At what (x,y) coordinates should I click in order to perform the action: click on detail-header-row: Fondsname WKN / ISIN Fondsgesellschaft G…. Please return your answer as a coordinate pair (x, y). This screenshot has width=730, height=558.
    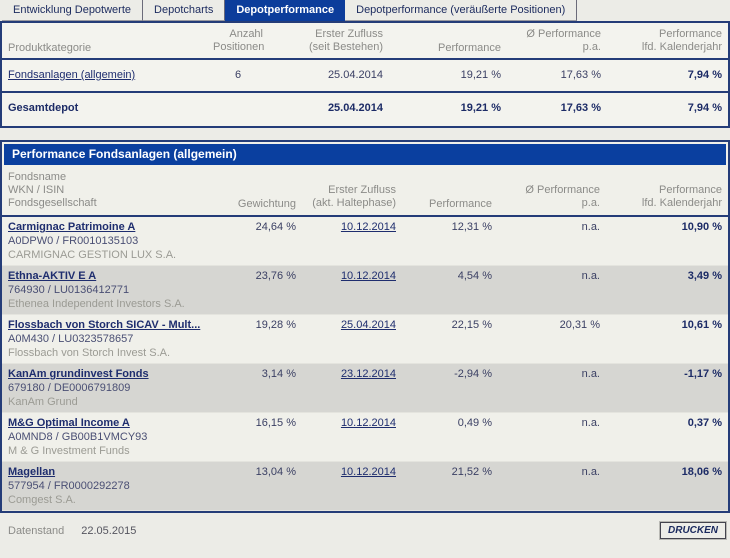
    Looking at the image, I should click on (365, 192).